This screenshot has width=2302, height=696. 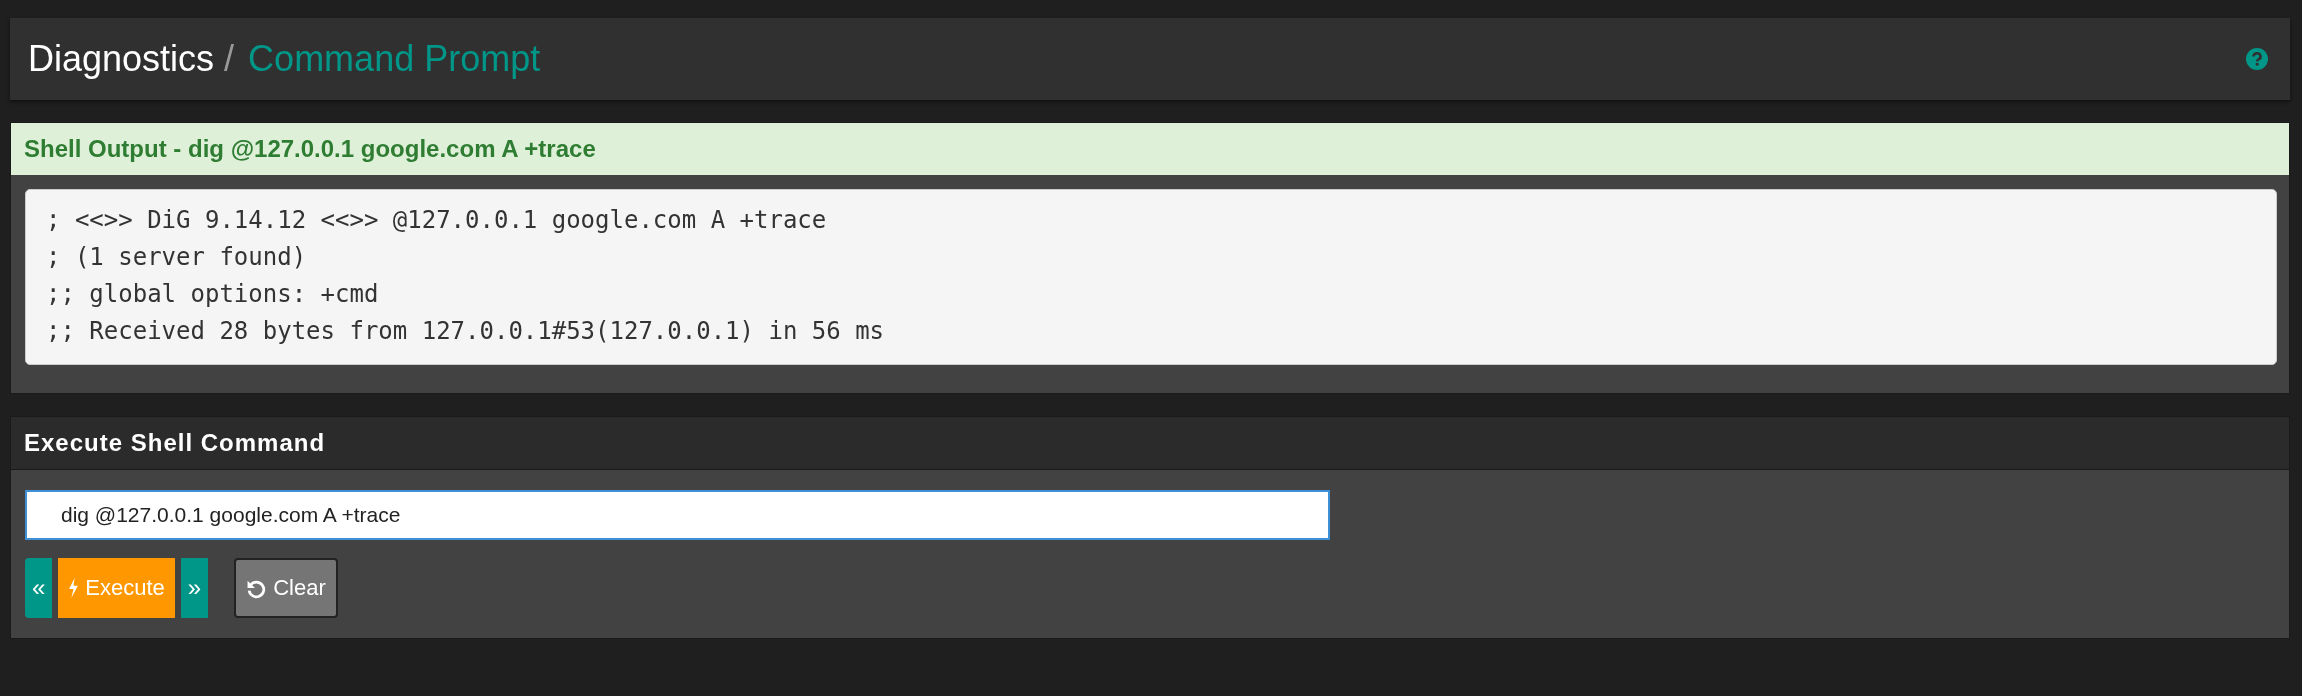 What do you see at coordinates (39, 588) in the screenshot?
I see `previous-button: «` at bounding box center [39, 588].